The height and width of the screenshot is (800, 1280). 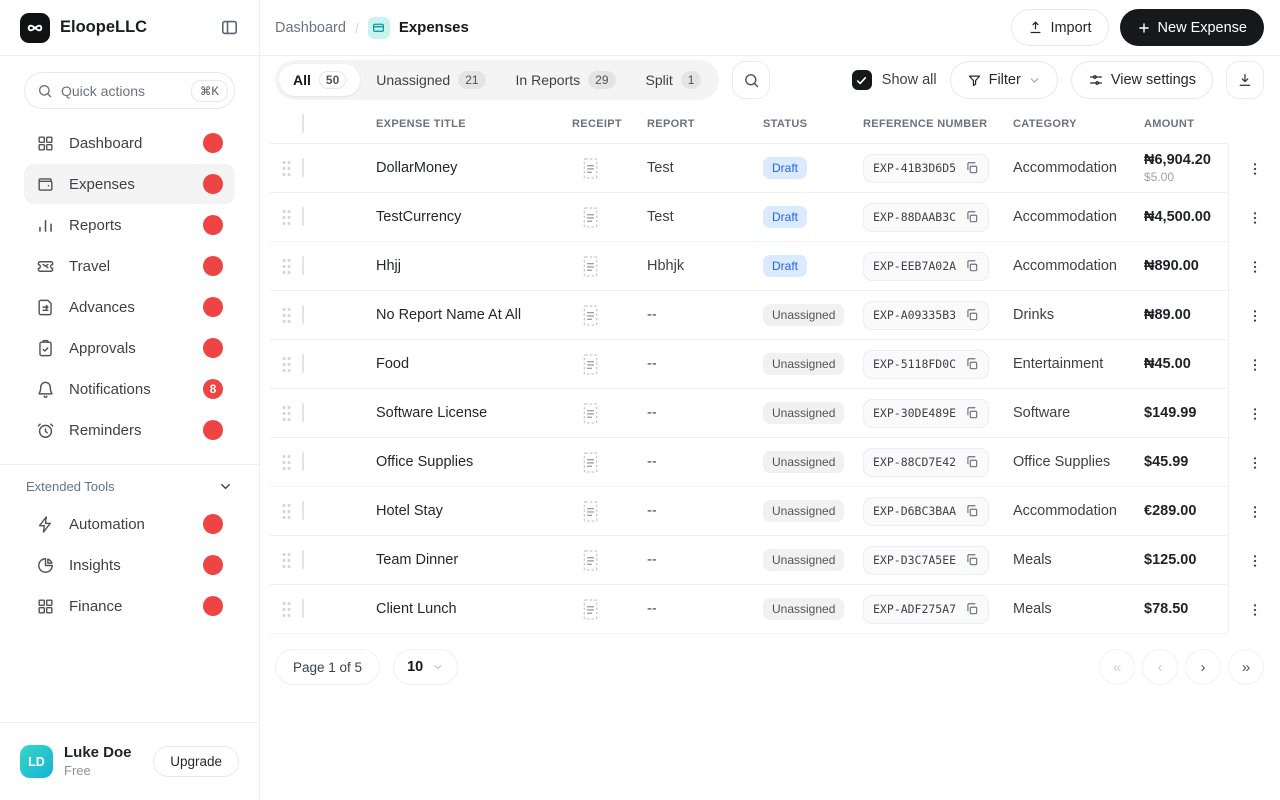 What do you see at coordinates (926, 266) in the screenshot?
I see `reference-number-chip: EXP-EEB7A02A` at bounding box center [926, 266].